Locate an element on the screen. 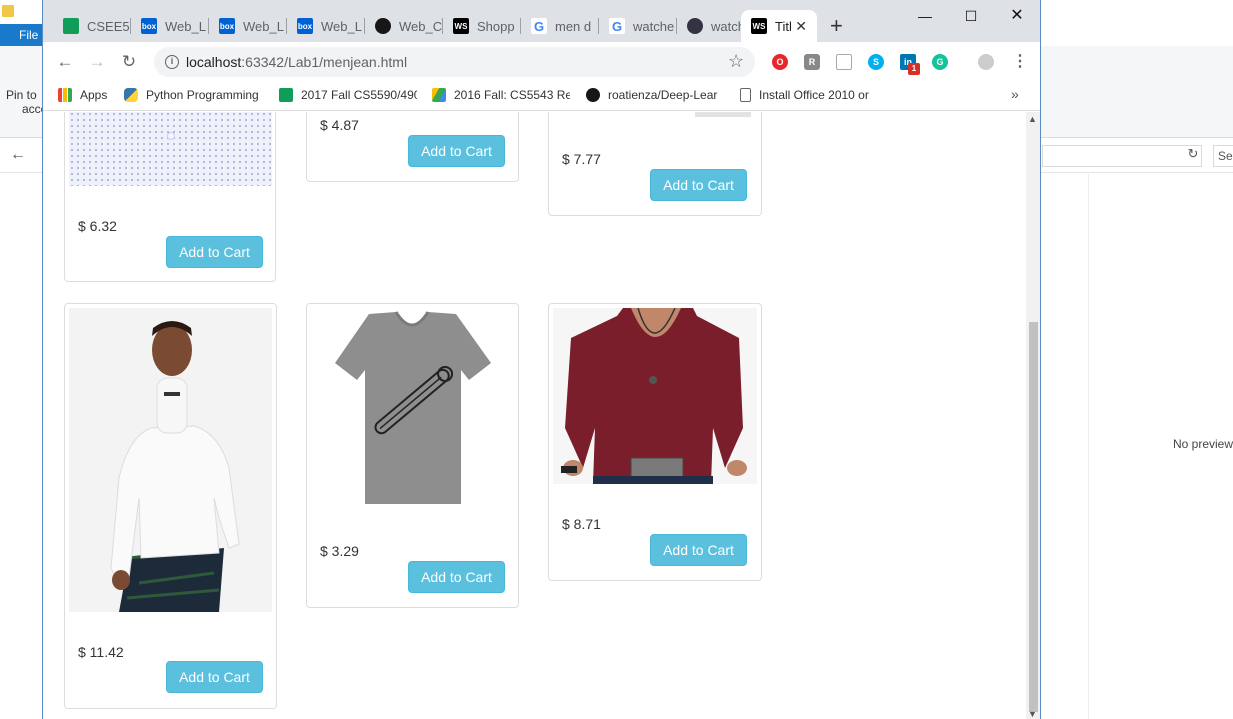 The height and width of the screenshot is (719, 1233). grey-tee-illustration is located at coordinates (413, 407).